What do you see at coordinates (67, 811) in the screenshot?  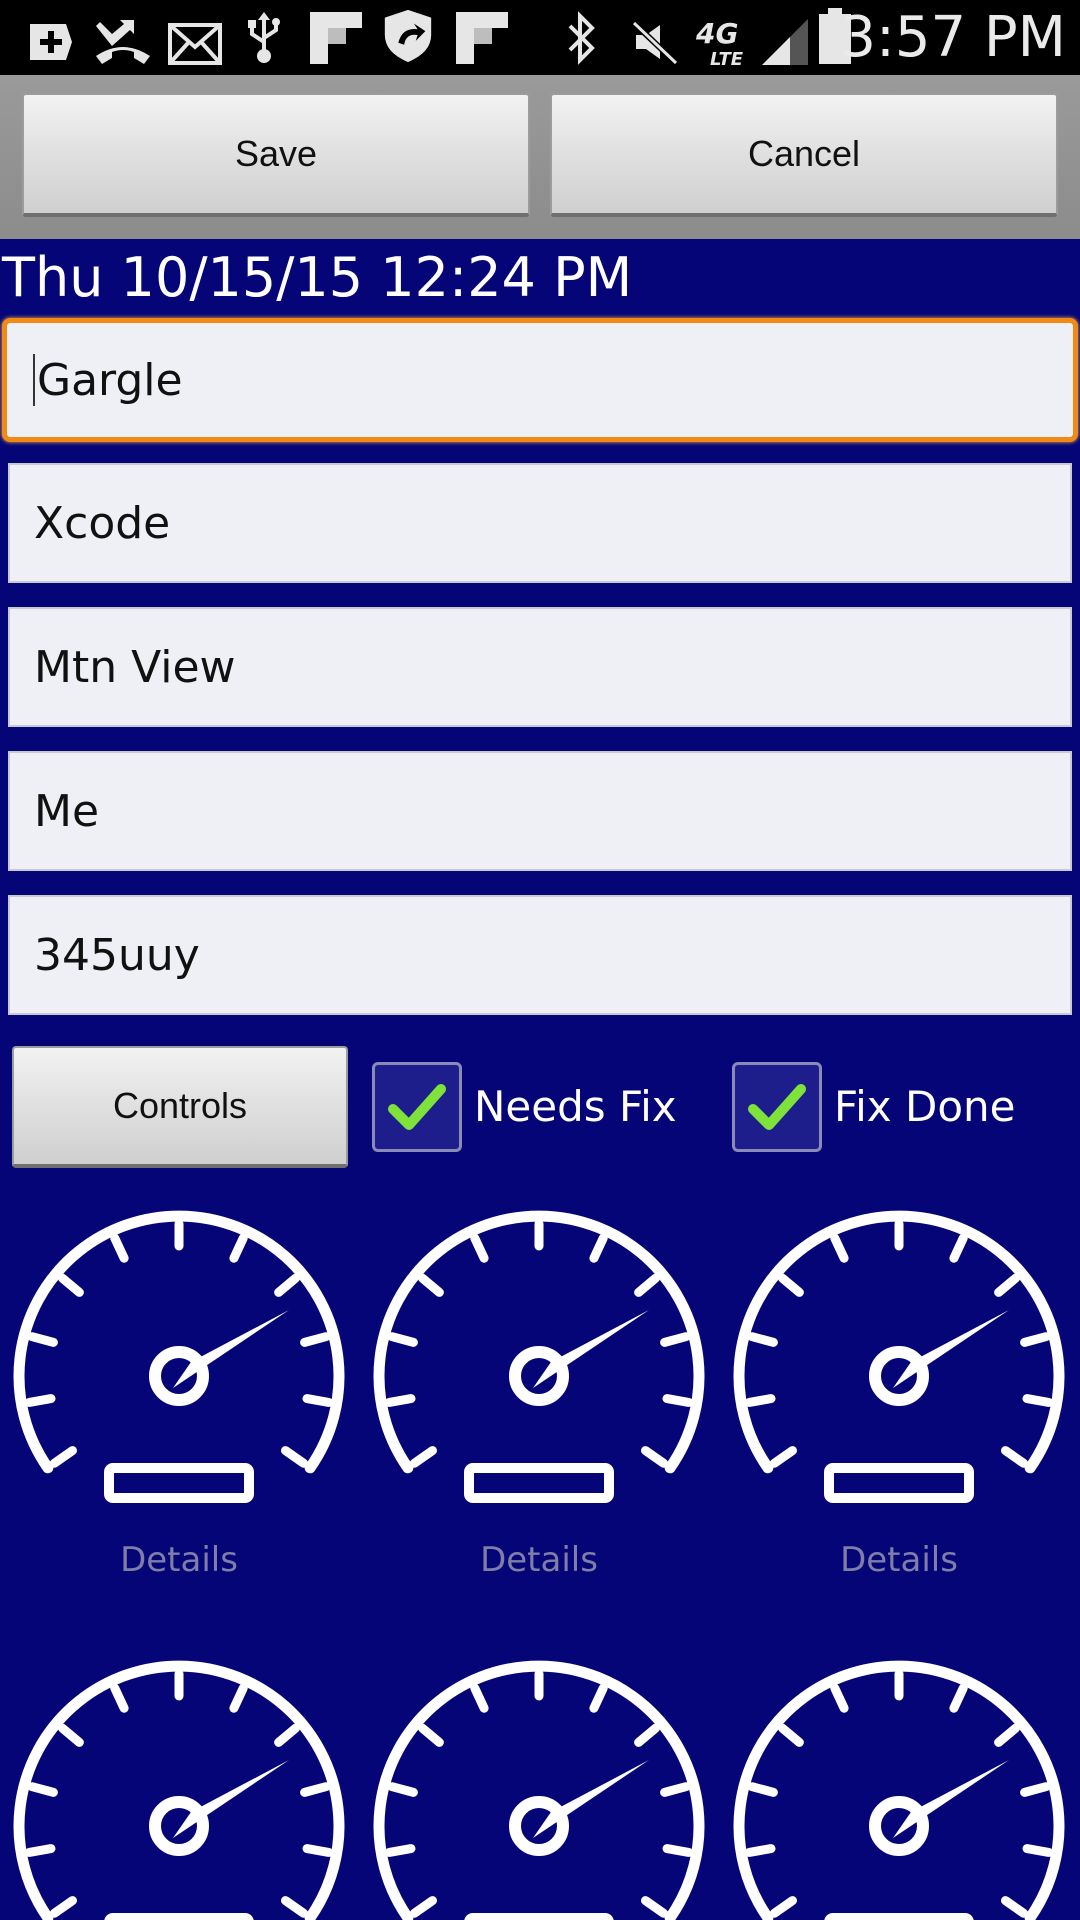 I see `text-field-4-value: Me` at bounding box center [67, 811].